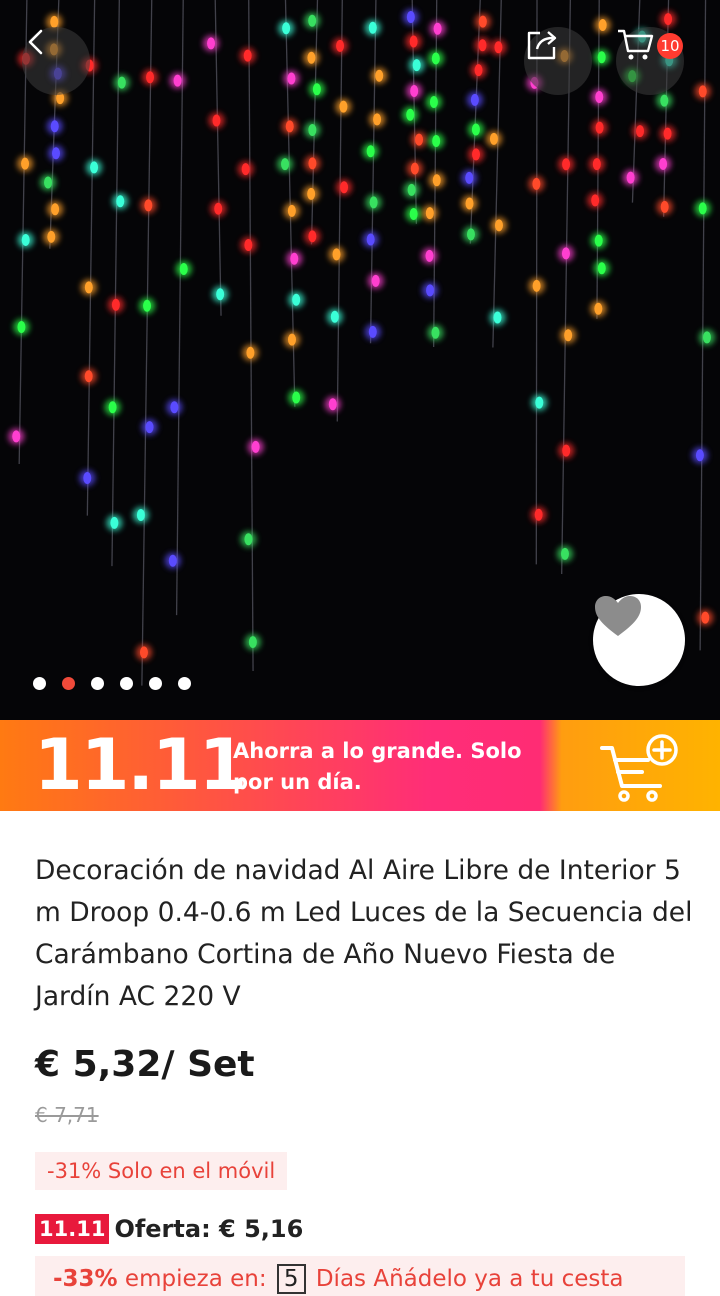 This screenshot has width=720, height=1296. I want to click on back-button, so click(56, 61).